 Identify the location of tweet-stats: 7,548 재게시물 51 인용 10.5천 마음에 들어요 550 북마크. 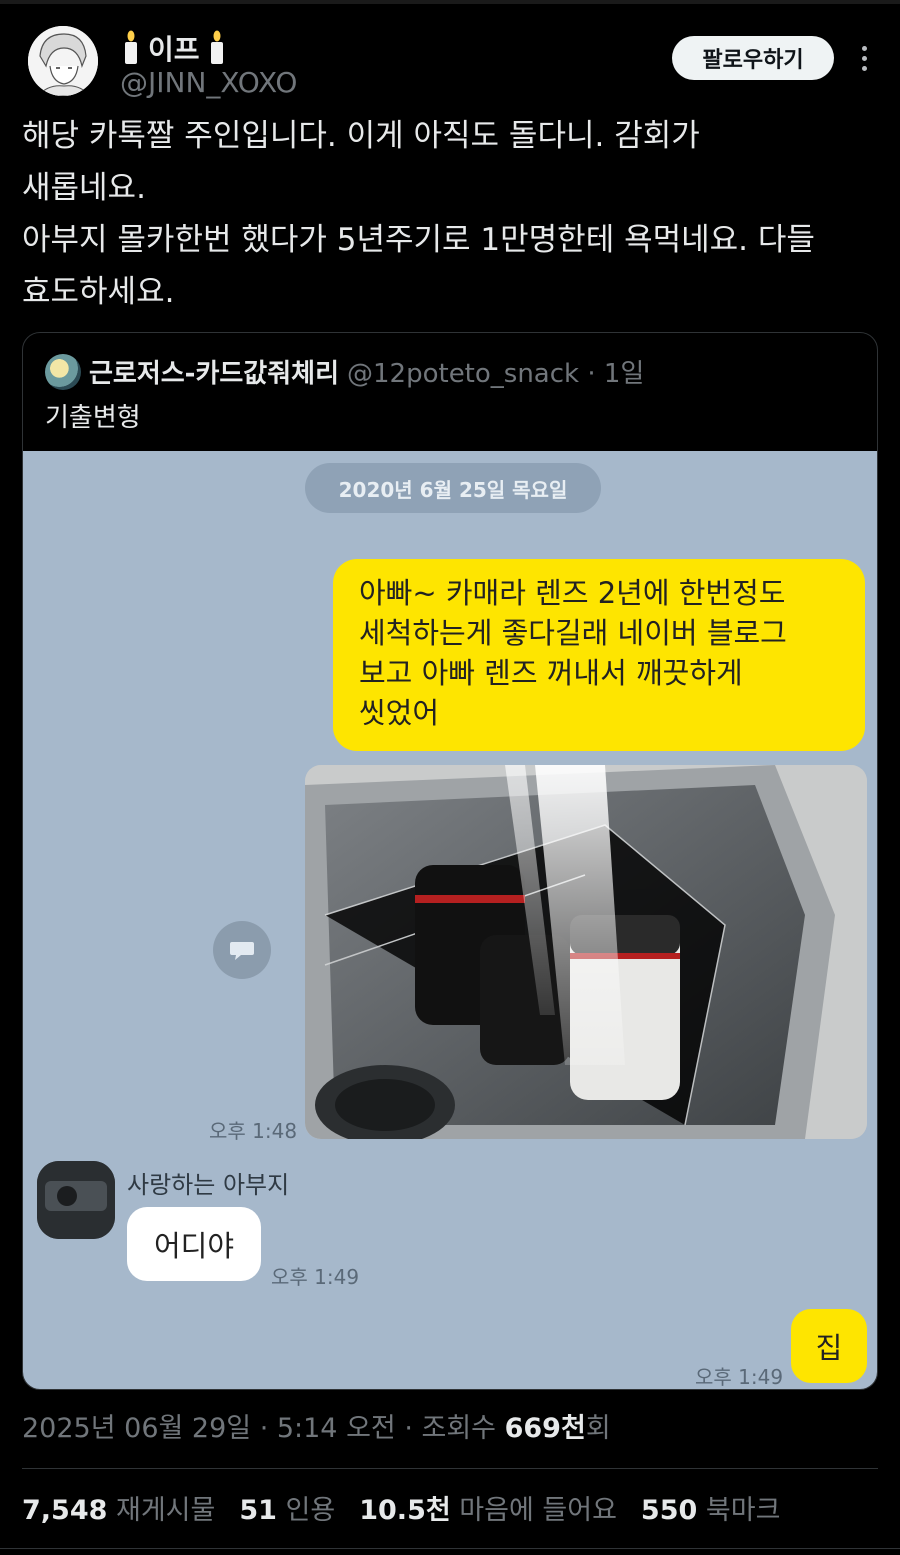
(401, 1507).